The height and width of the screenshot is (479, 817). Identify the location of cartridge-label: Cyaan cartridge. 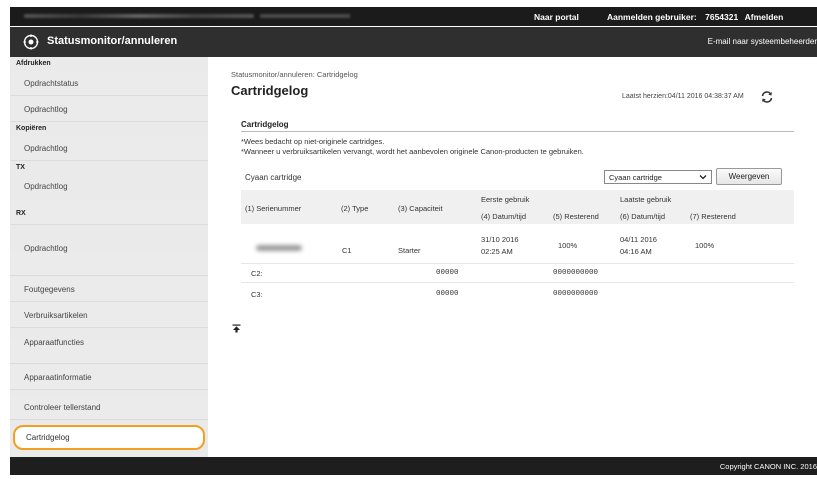
(273, 177).